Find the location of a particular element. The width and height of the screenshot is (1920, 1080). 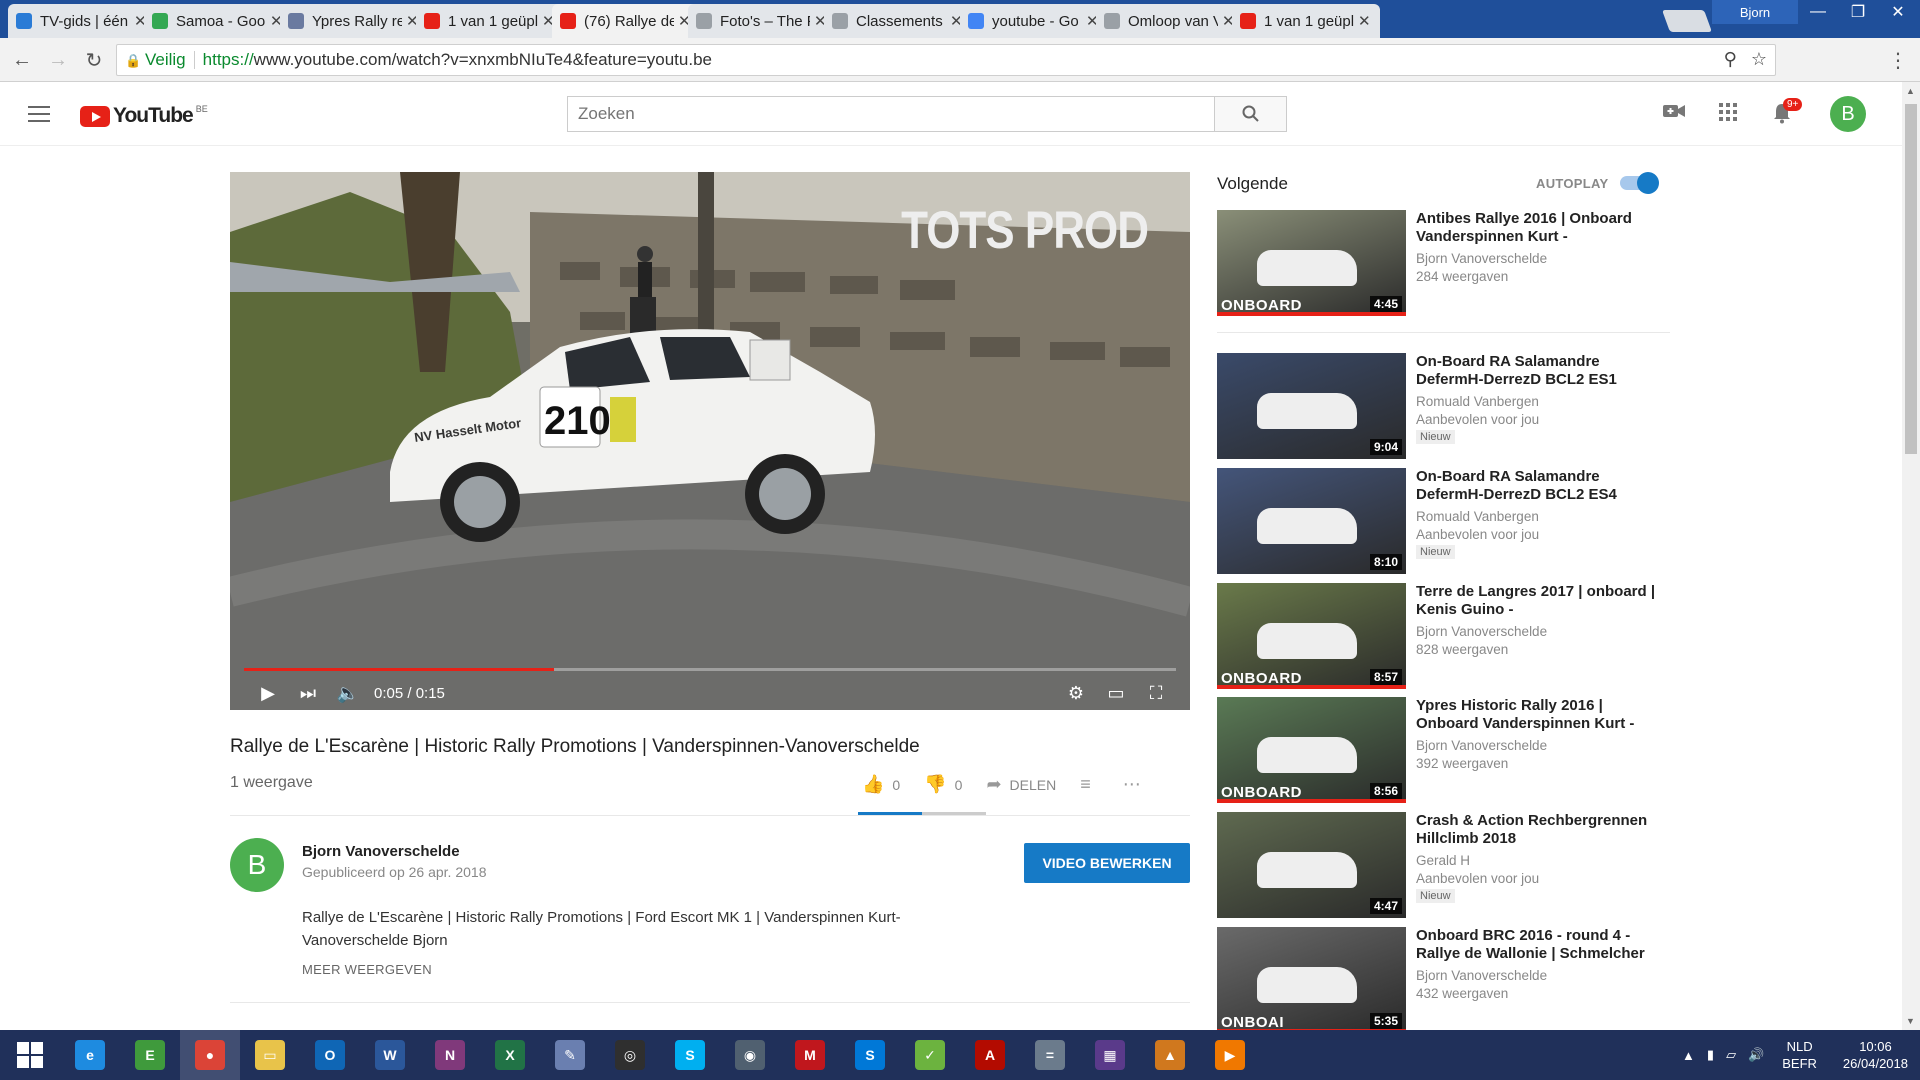

video-thumbnail: 4:47 is located at coordinates (1311, 865).